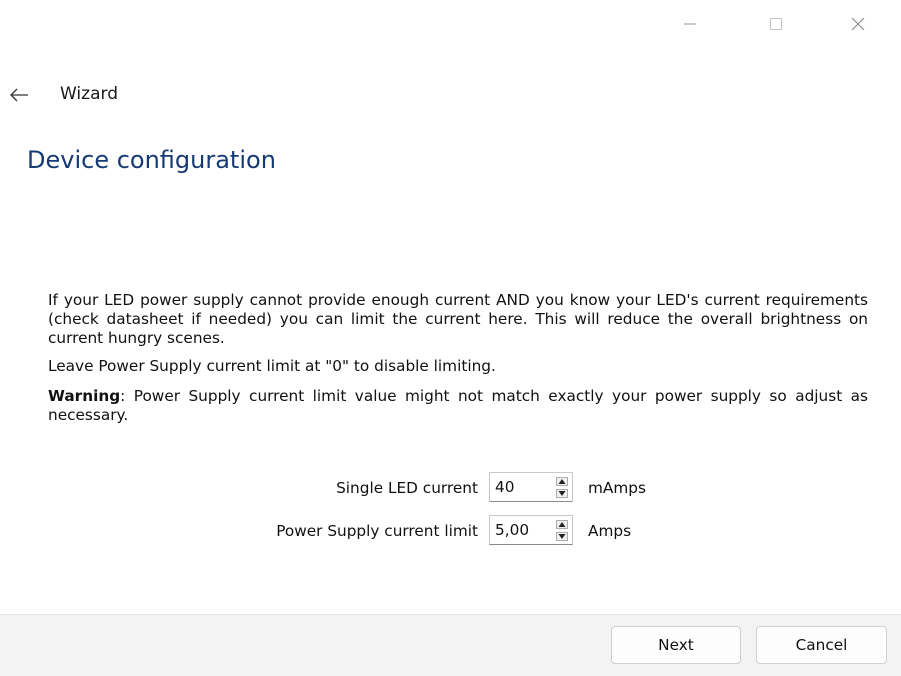  Describe the element at coordinates (84, 396) in the screenshot. I see `warning-label: Warning` at that location.